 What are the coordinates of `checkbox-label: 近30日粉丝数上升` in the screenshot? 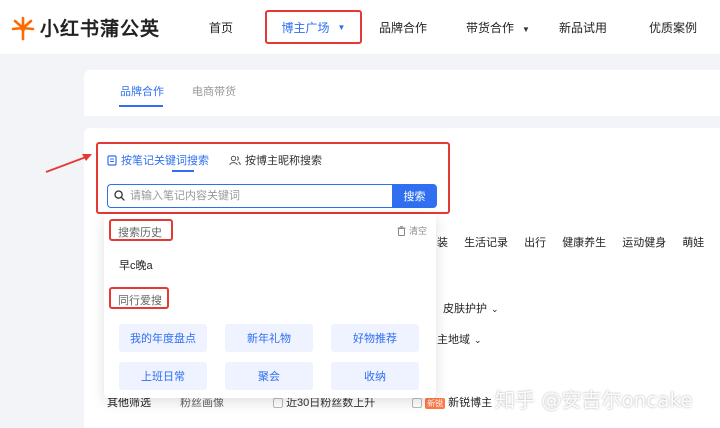 It's located at (331, 403).